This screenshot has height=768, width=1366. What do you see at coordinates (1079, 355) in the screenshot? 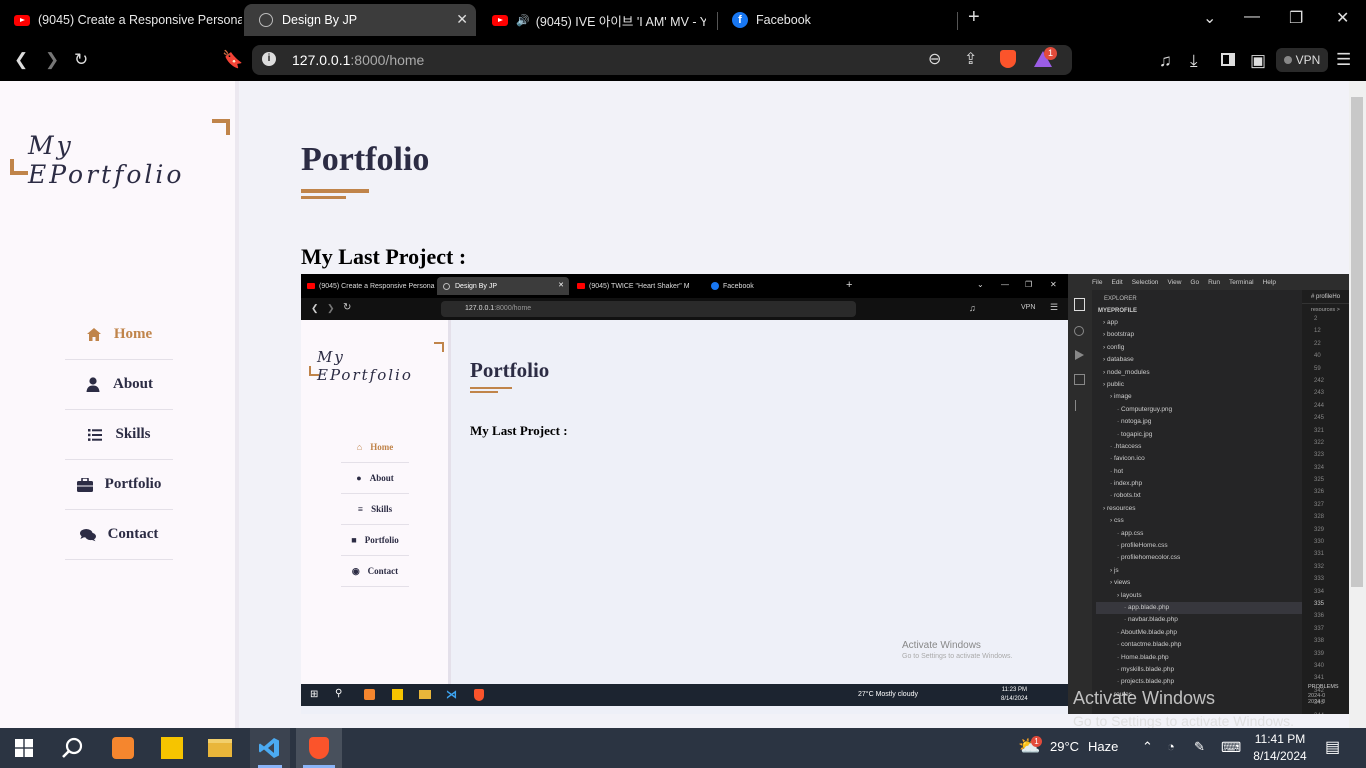
I see `run-icon` at bounding box center [1079, 355].